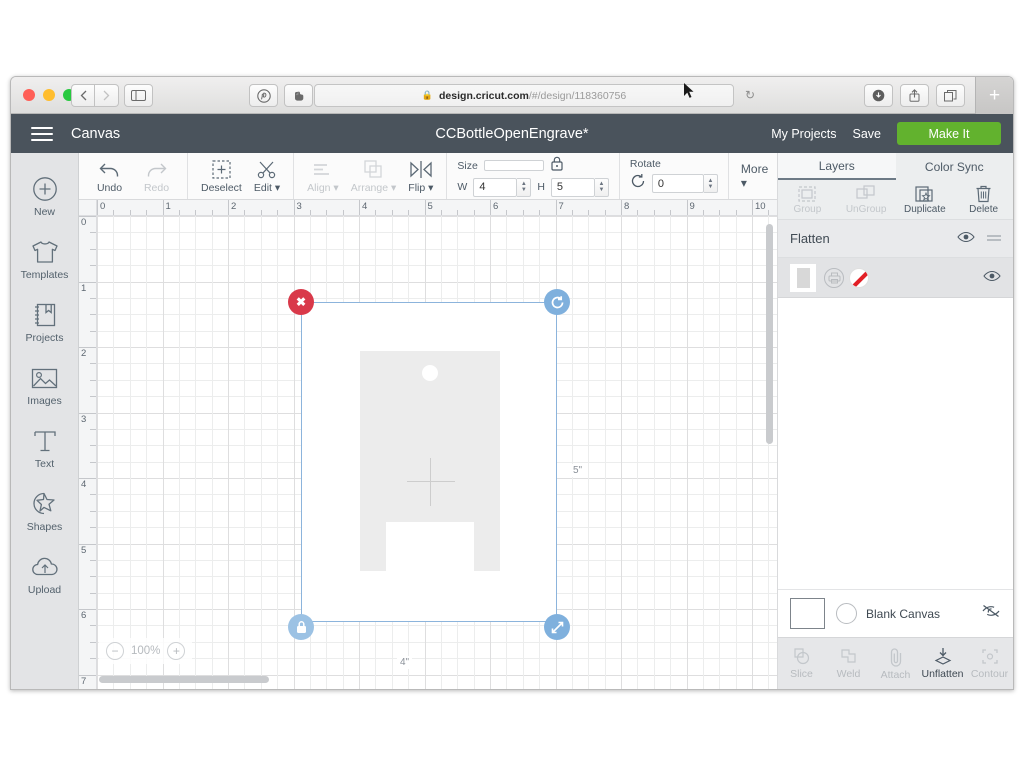 The image size is (1024, 768). I want to click on make-it-button: Make It, so click(949, 133).